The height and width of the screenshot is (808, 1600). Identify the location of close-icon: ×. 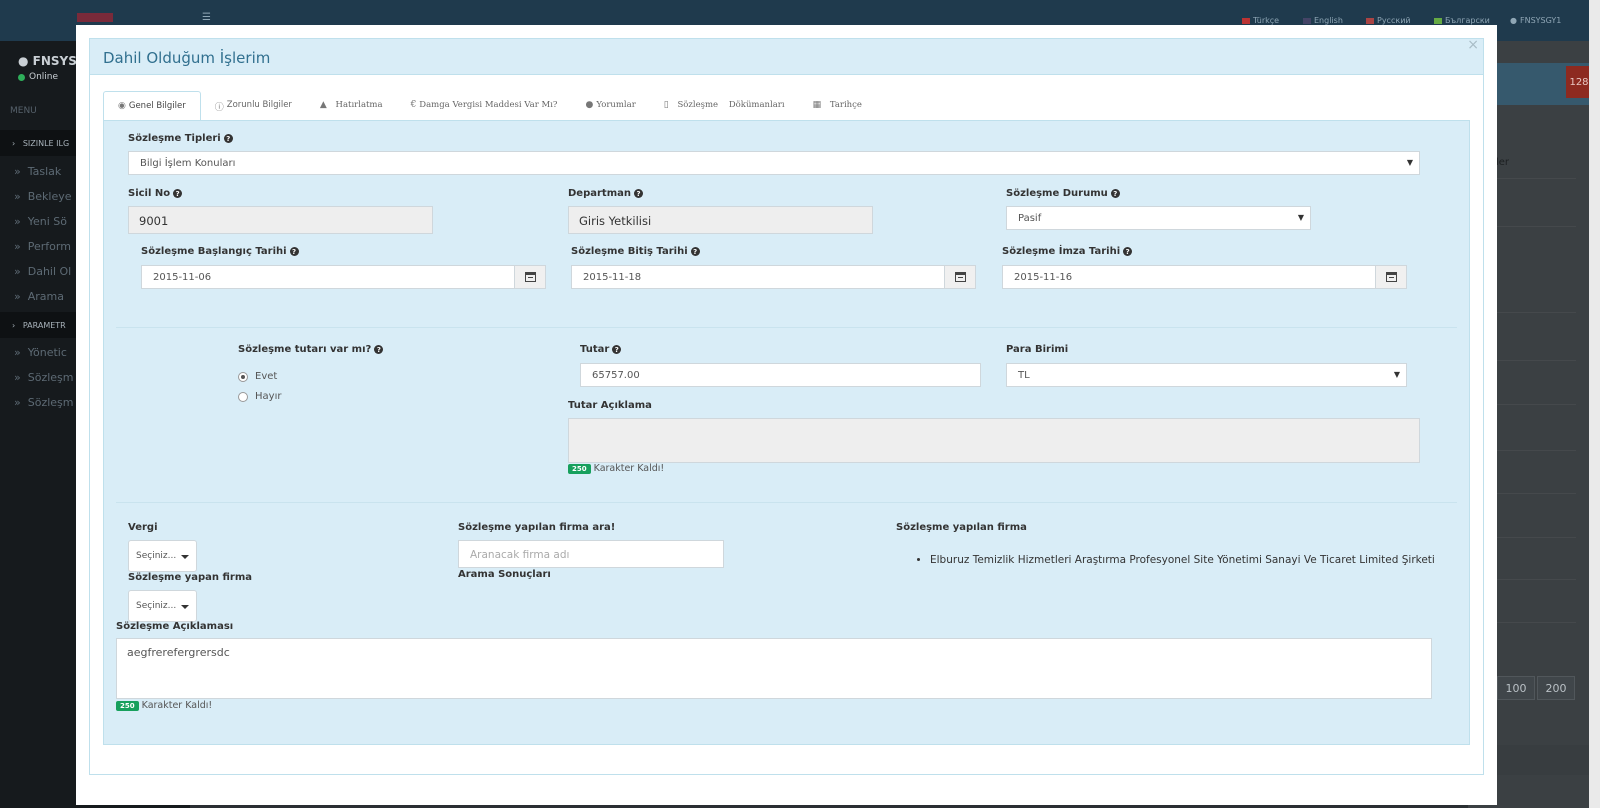
(1473, 45).